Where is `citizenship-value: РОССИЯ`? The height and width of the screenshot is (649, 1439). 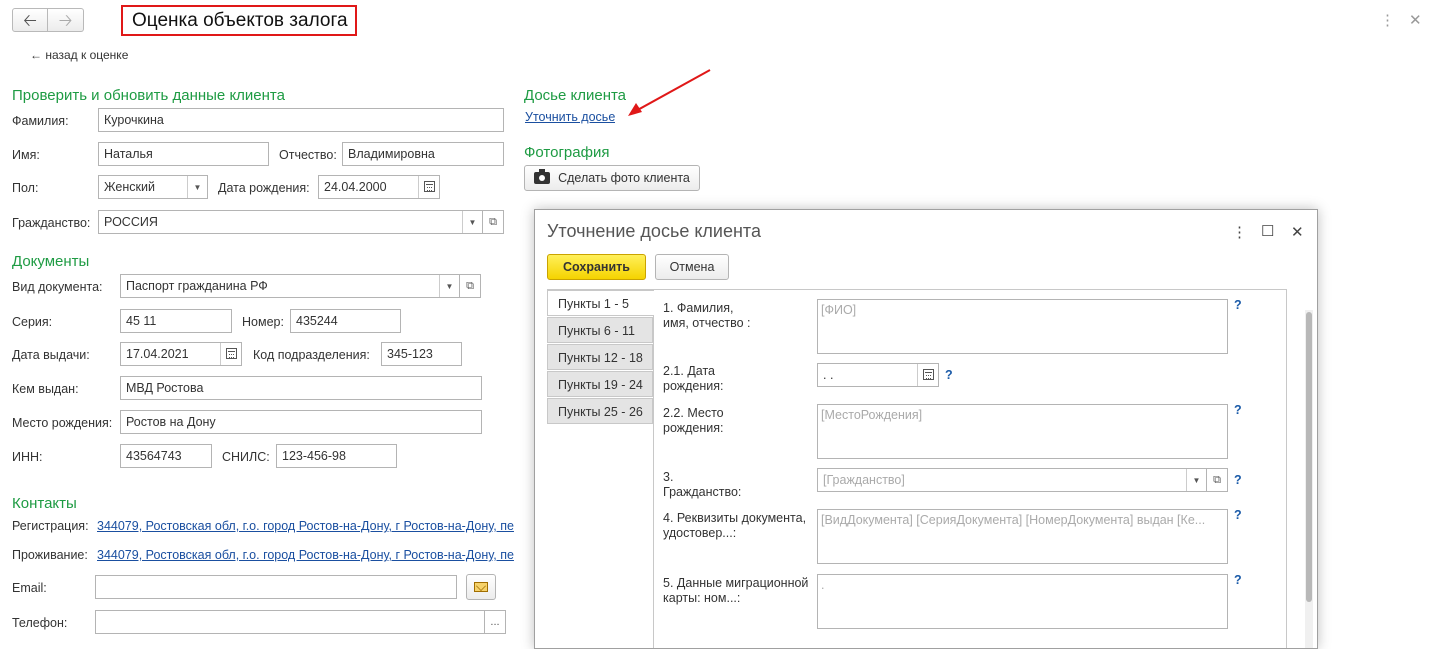 citizenship-value: РОССИЯ is located at coordinates (131, 222).